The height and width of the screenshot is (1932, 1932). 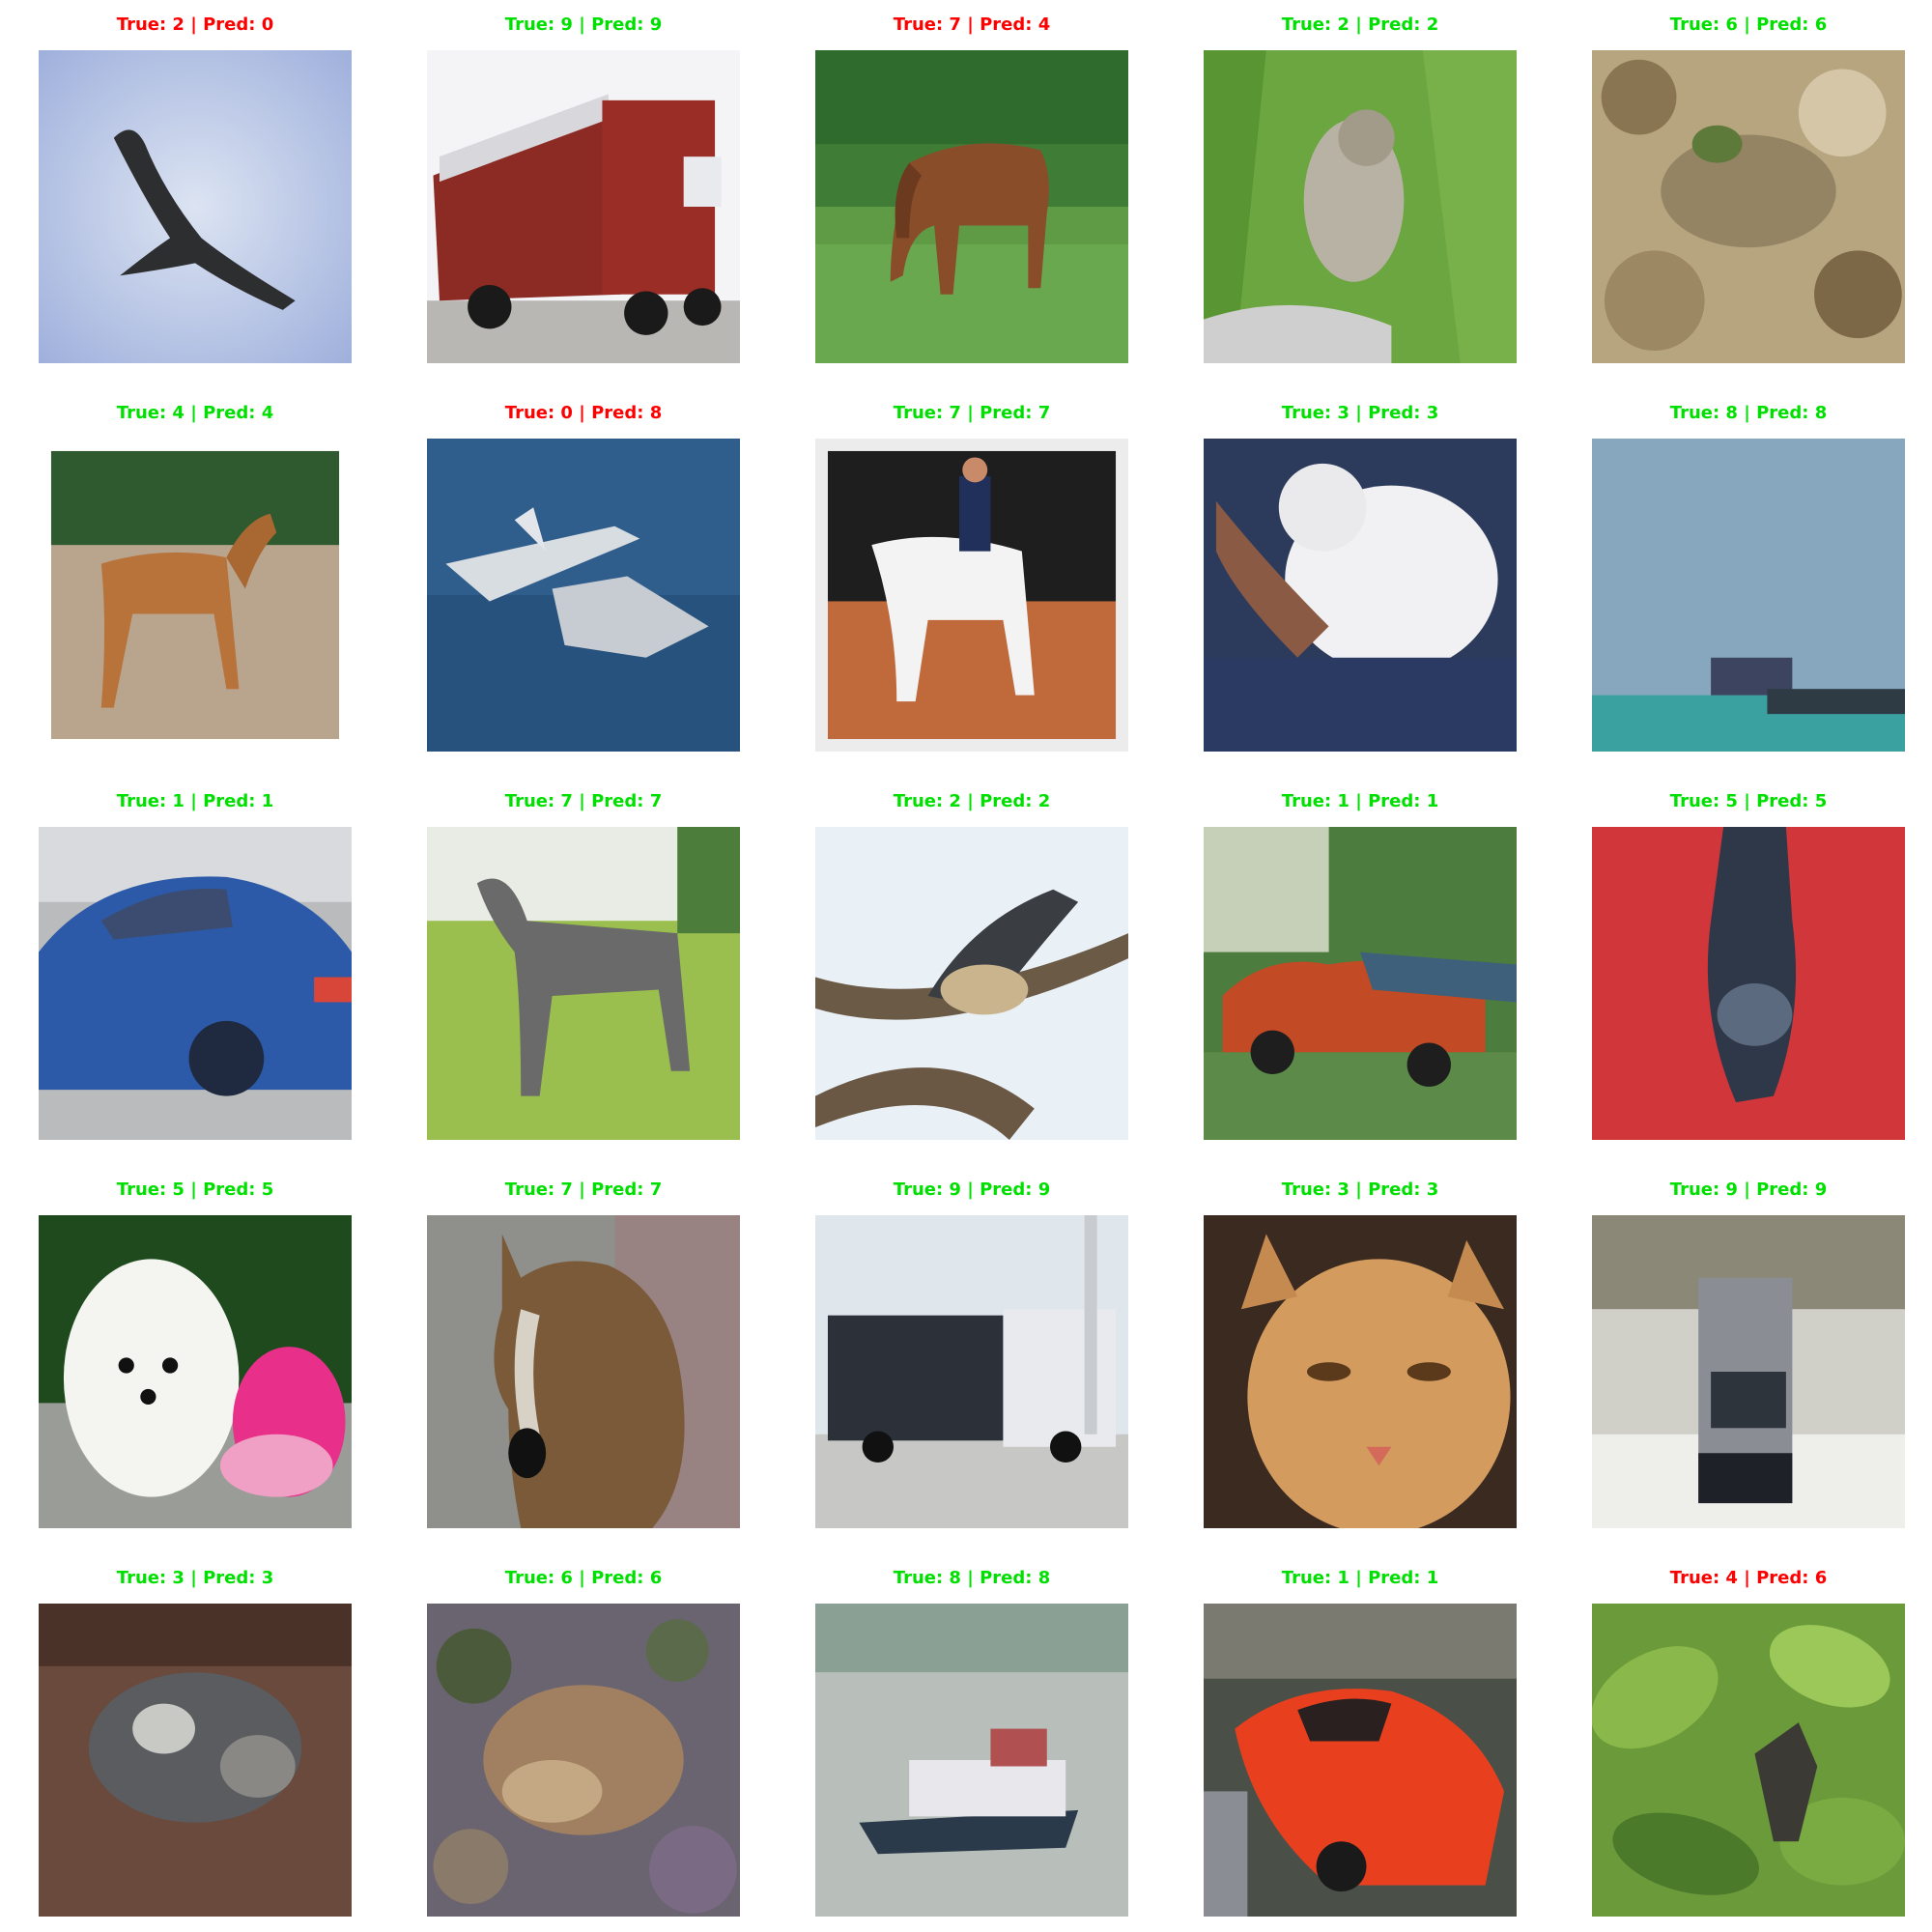 What do you see at coordinates (195, 413) in the screenshot?
I see `sample-label: True: 4 | Pred: 4` at bounding box center [195, 413].